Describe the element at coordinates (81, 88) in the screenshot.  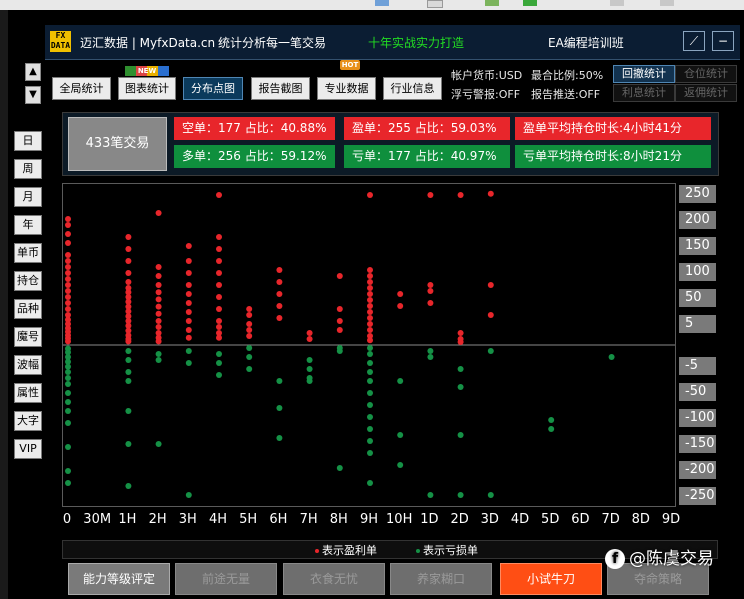
I see `tab-global-stats: 全局统计` at that location.